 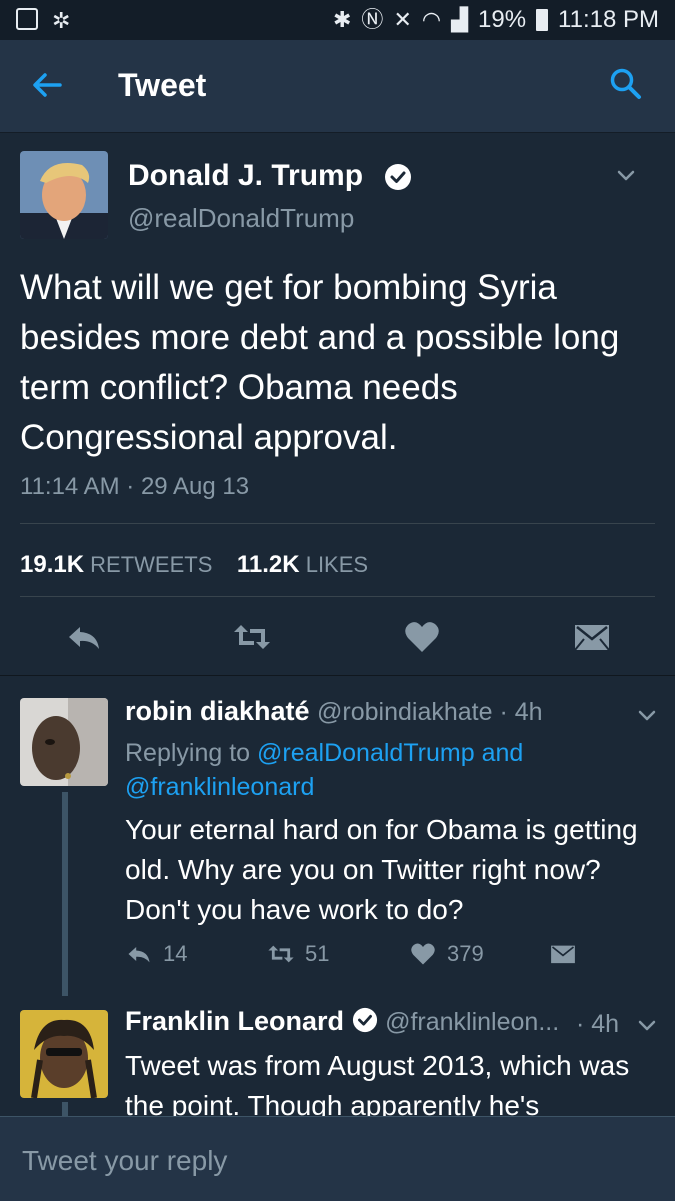 What do you see at coordinates (430, 712) in the screenshot?
I see `reply-author-handle: @robindiakhate · 4h` at bounding box center [430, 712].